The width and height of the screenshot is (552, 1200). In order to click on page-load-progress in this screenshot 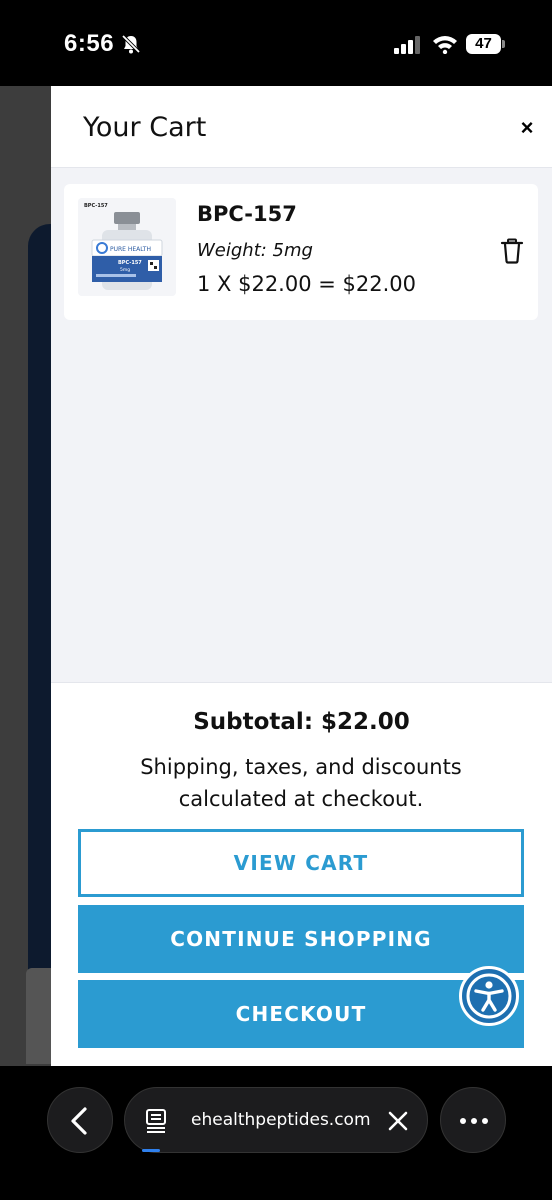, I will do `click(151, 1150)`.